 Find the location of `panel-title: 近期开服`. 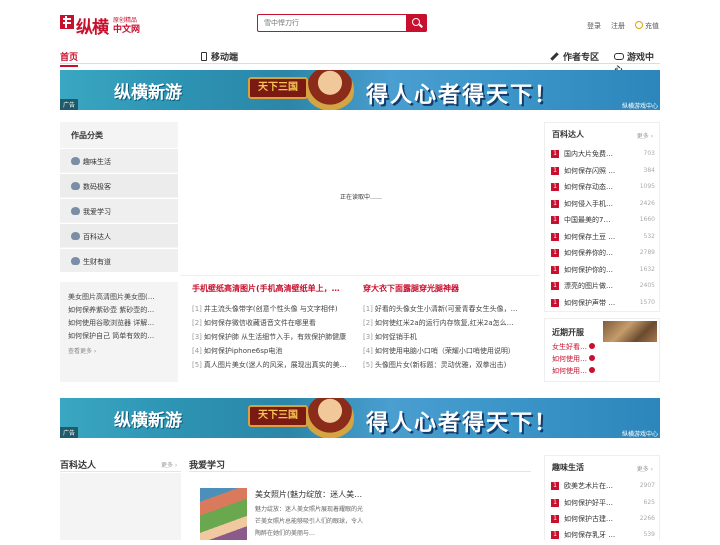

panel-title: 近期开服 is located at coordinates (568, 332).